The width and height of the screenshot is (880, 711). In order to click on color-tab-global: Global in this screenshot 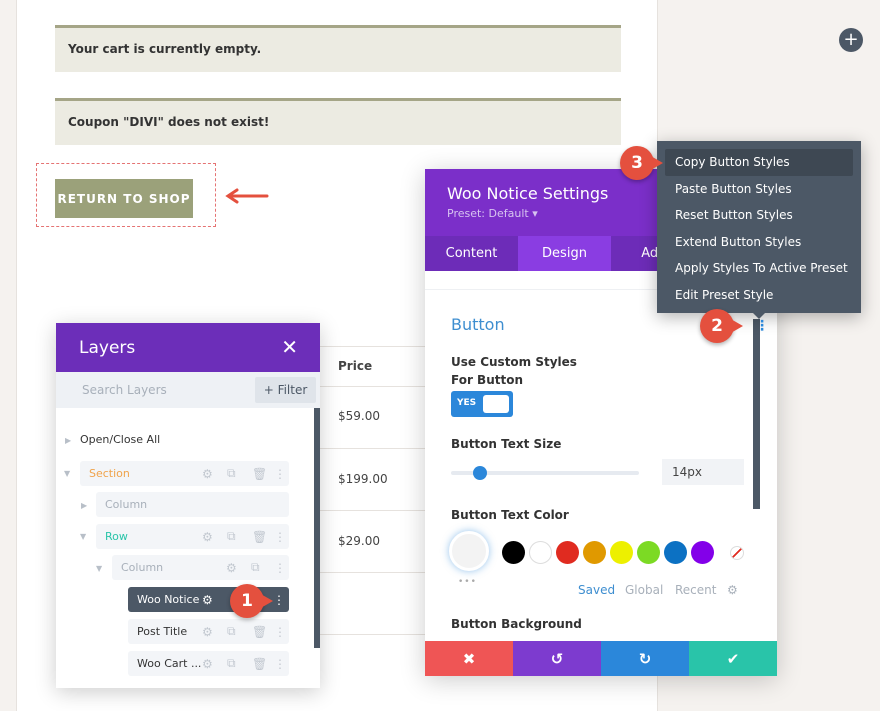, I will do `click(644, 590)`.